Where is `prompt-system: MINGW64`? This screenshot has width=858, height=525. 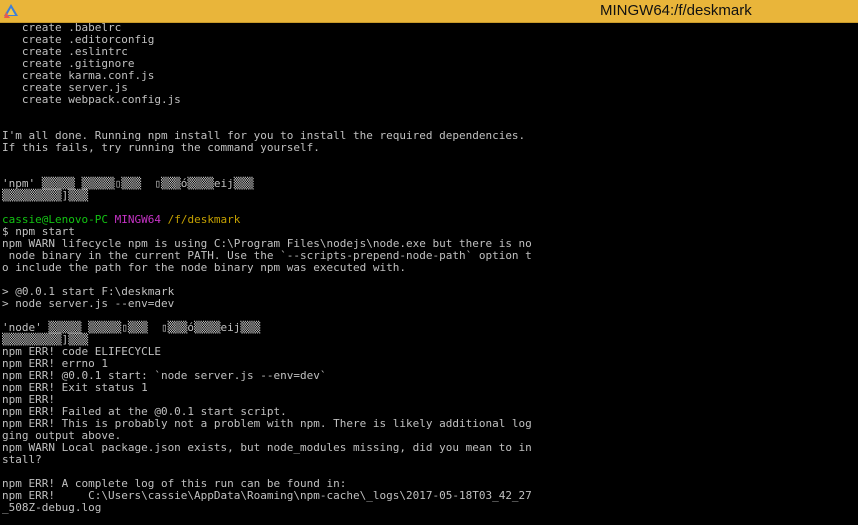
prompt-system: MINGW64 is located at coordinates (137, 219).